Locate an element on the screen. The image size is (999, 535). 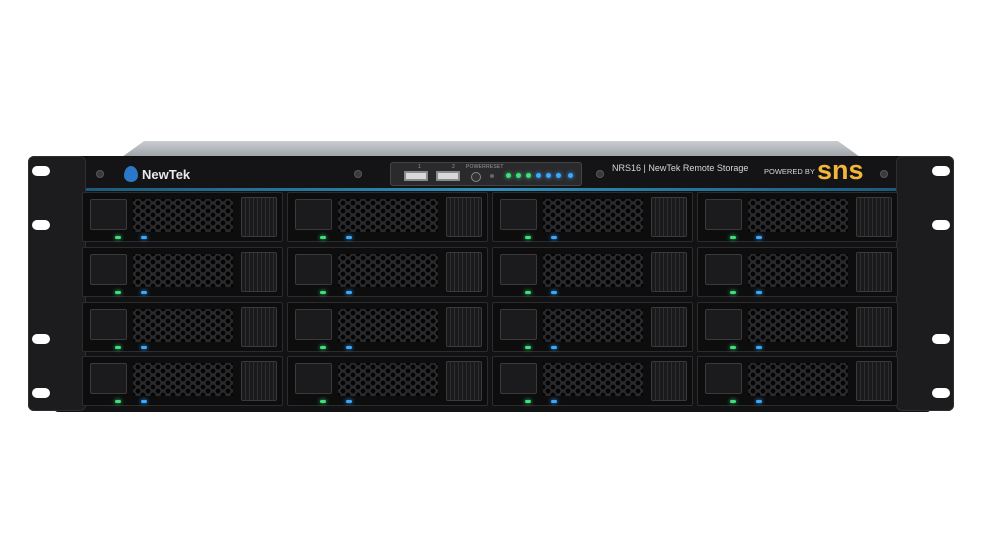
power-label: POWER is located at coordinates (476, 167).